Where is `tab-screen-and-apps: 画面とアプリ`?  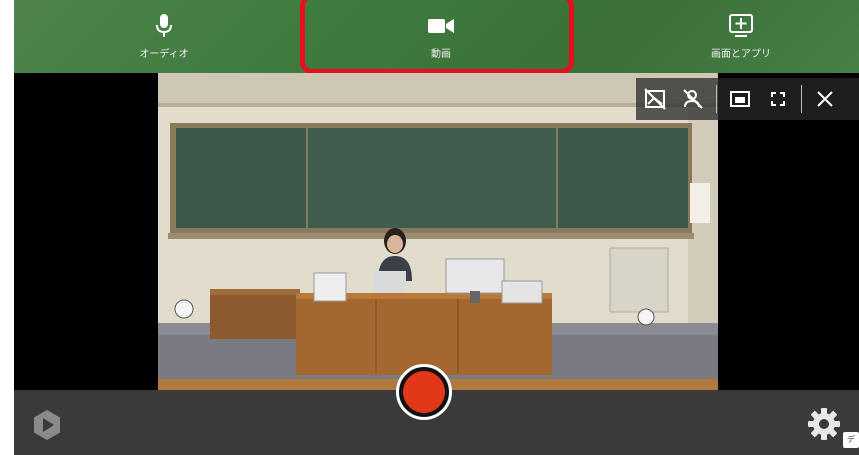 tab-screen-and-apps: 画面とアプリ is located at coordinates (741, 36).